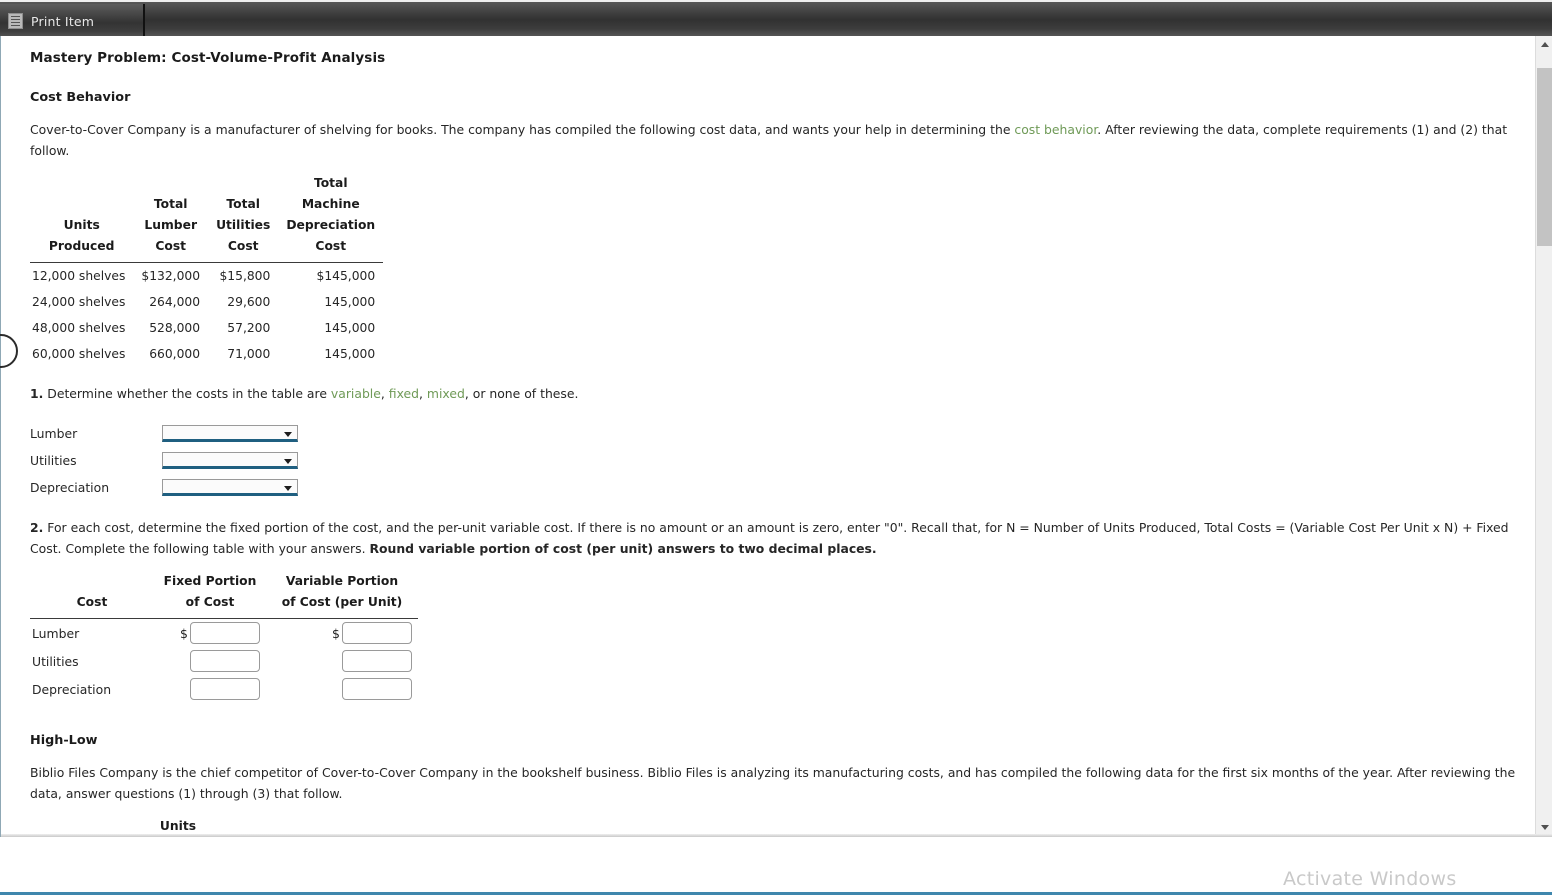 This screenshot has height=895, width=1552. I want to click on question-1-number: 1., so click(37, 393).